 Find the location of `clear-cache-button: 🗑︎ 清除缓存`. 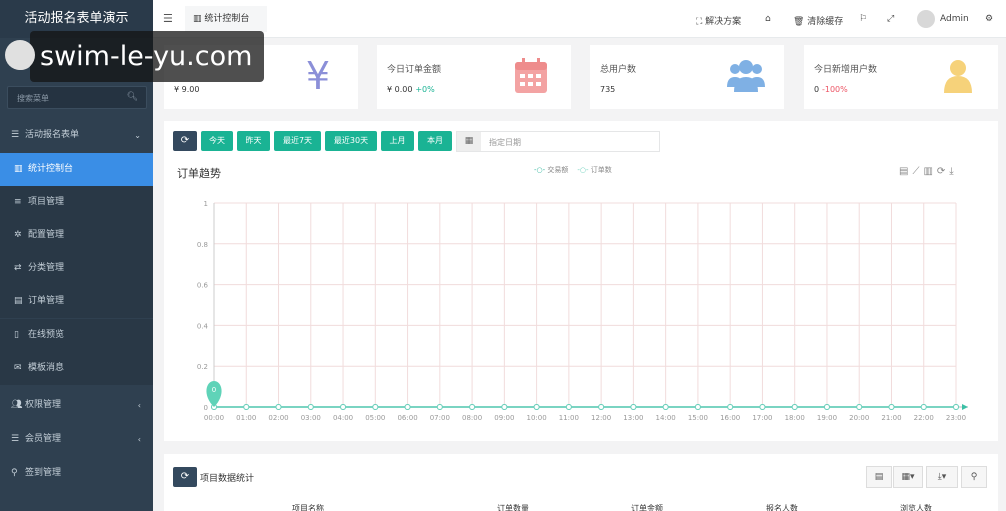

clear-cache-button: 🗑︎ 清除缓存 is located at coordinates (818, 20).